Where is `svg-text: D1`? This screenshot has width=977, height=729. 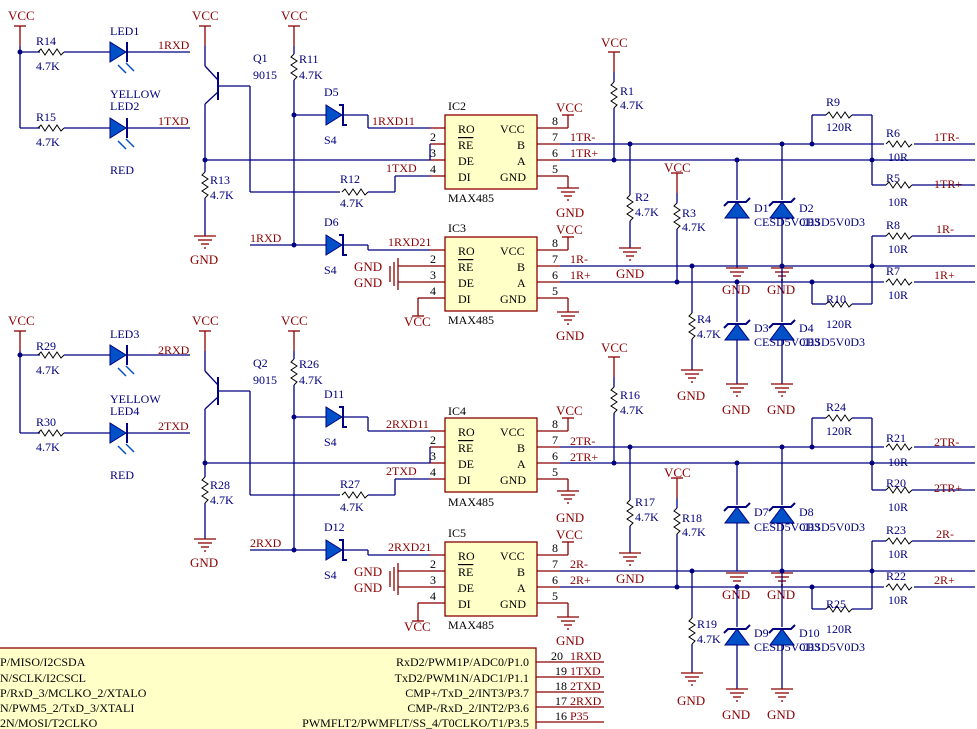
svg-text: D1 is located at coordinates (761, 208).